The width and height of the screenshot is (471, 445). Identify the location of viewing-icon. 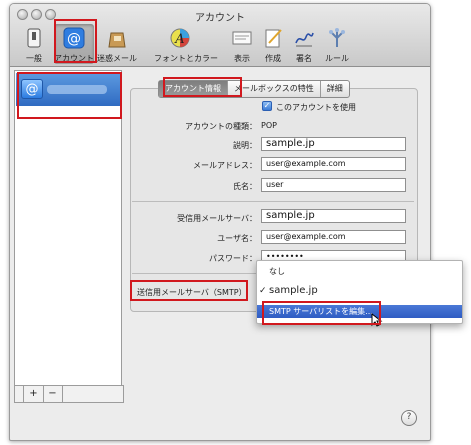
(242, 38).